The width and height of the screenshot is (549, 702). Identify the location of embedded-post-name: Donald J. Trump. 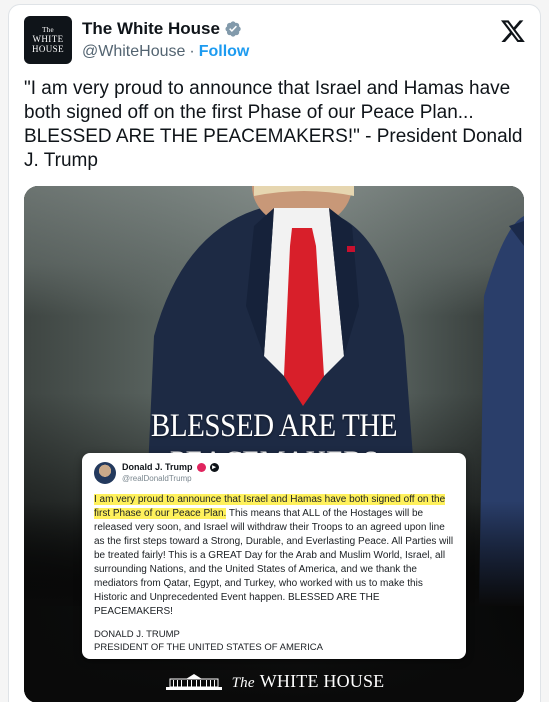
(157, 467).